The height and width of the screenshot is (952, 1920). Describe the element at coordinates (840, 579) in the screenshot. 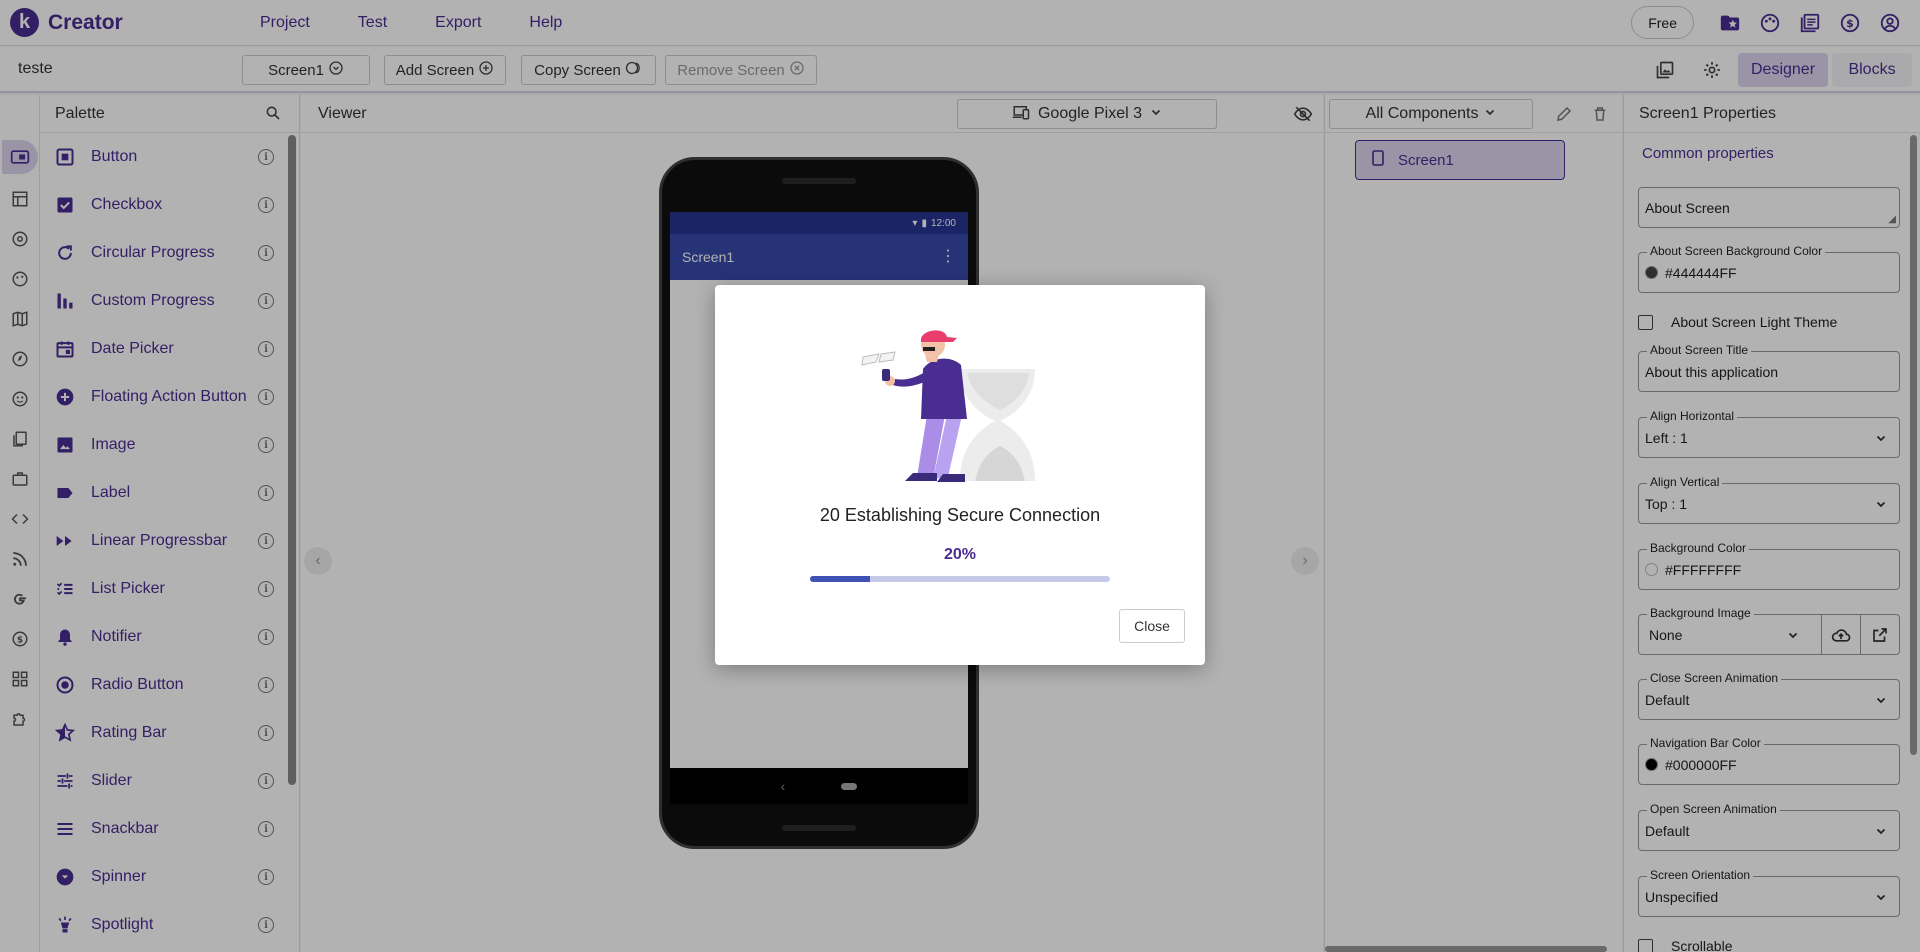

I see `progress-bar-fill` at that location.